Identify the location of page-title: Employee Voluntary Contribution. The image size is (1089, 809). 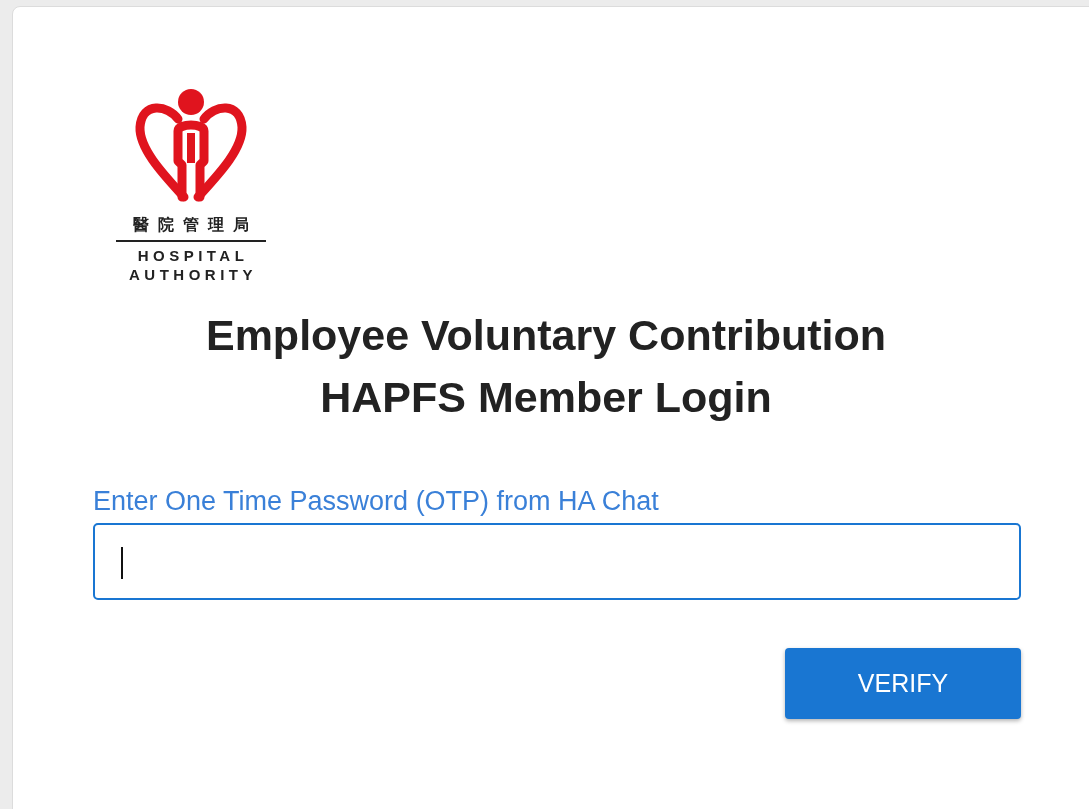
(546, 335).